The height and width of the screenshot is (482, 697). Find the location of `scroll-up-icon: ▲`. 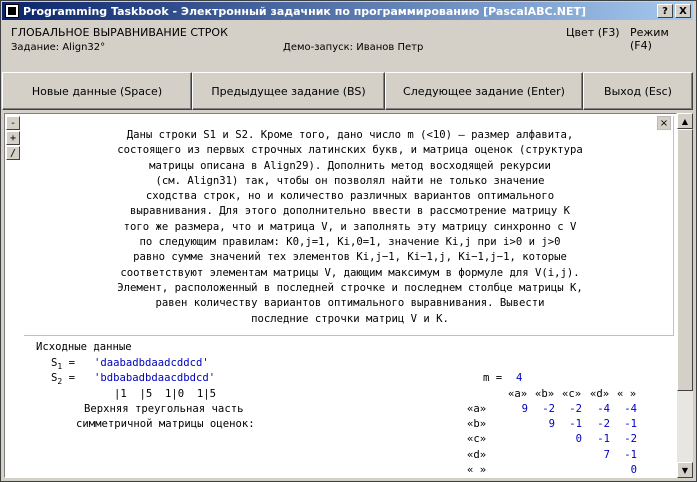

scroll-up-icon: ▲ is located at coordinates (685, 121).